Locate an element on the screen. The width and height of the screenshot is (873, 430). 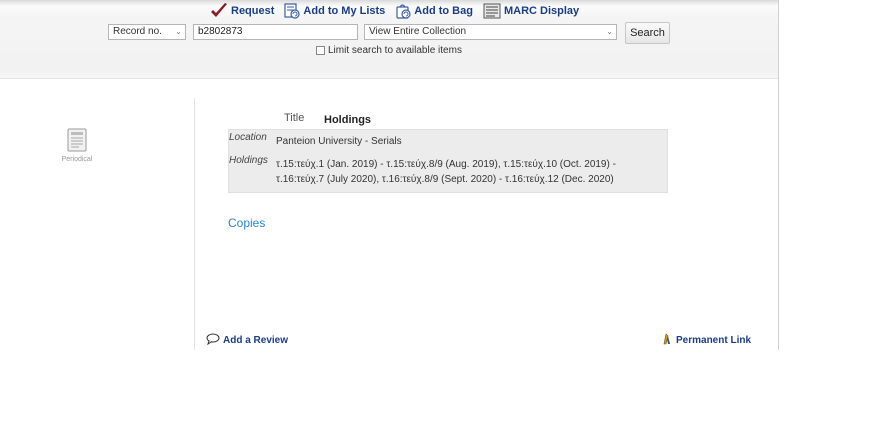
header-divider is located at coordinates (389, 78).